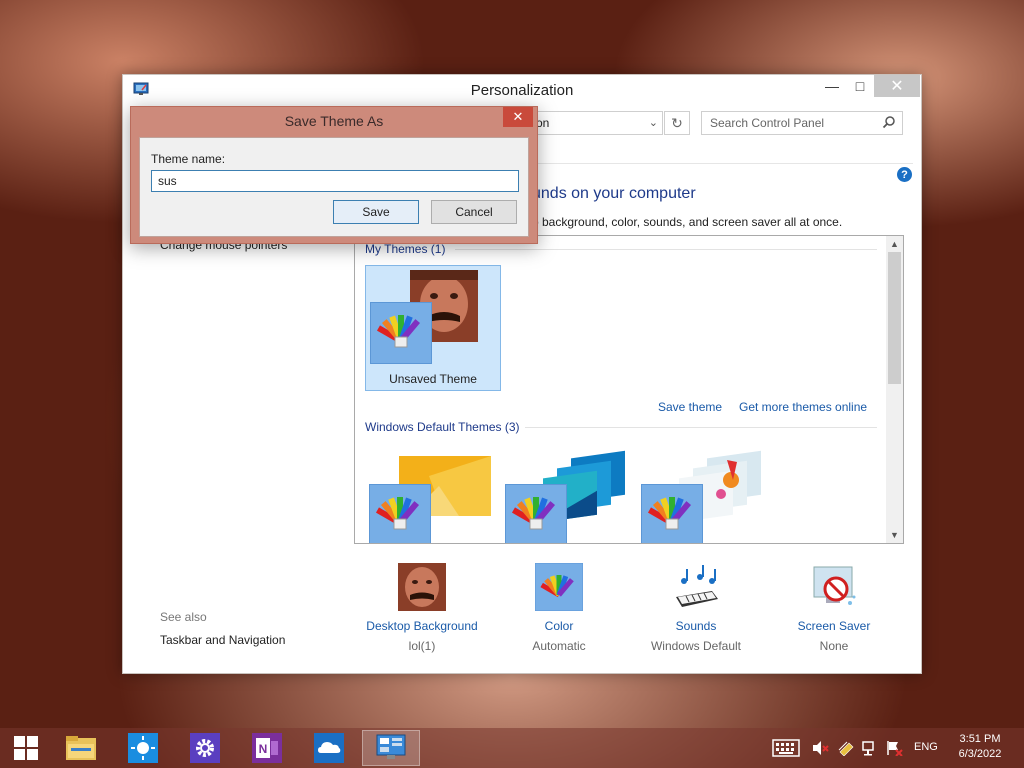 This screenshot has width=1024, height=768. I want to click on dialog-title: Save Theme As, so click(334, 121).